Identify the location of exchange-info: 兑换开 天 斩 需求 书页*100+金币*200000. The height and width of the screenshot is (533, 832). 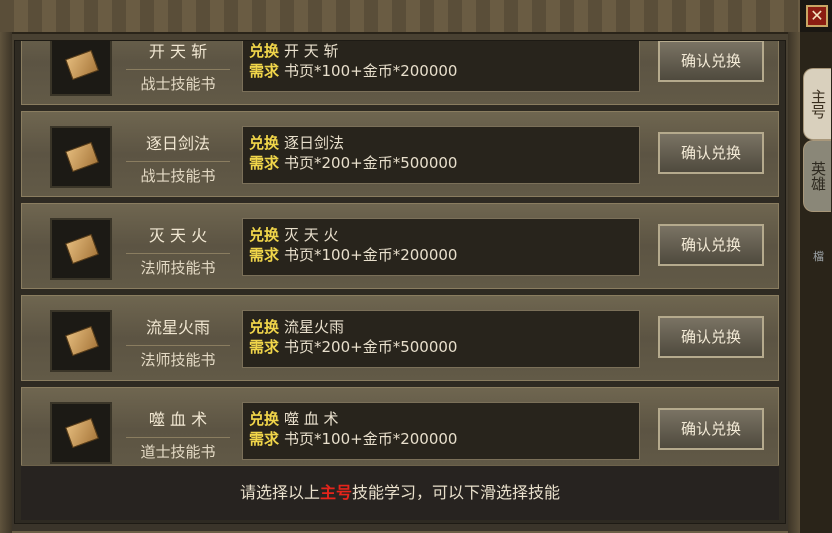
(441, 66).